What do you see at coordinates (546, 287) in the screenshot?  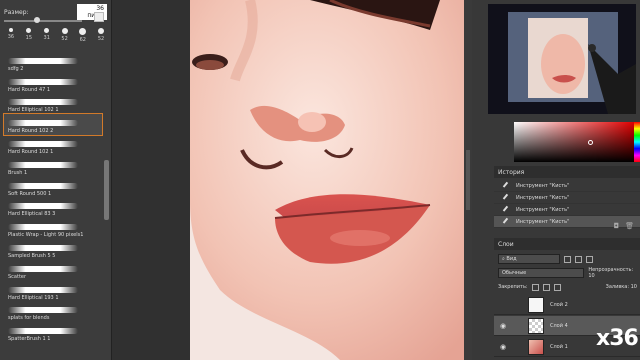 I see `lock-position-icon` at bounding box center [546, 287].